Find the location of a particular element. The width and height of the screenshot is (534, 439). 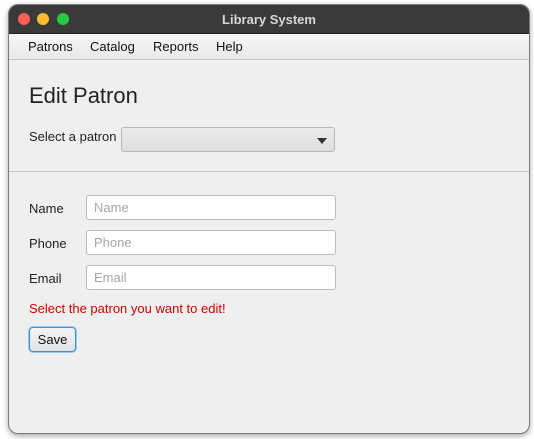

window-title: Library System is located at coordinates (269, 19).